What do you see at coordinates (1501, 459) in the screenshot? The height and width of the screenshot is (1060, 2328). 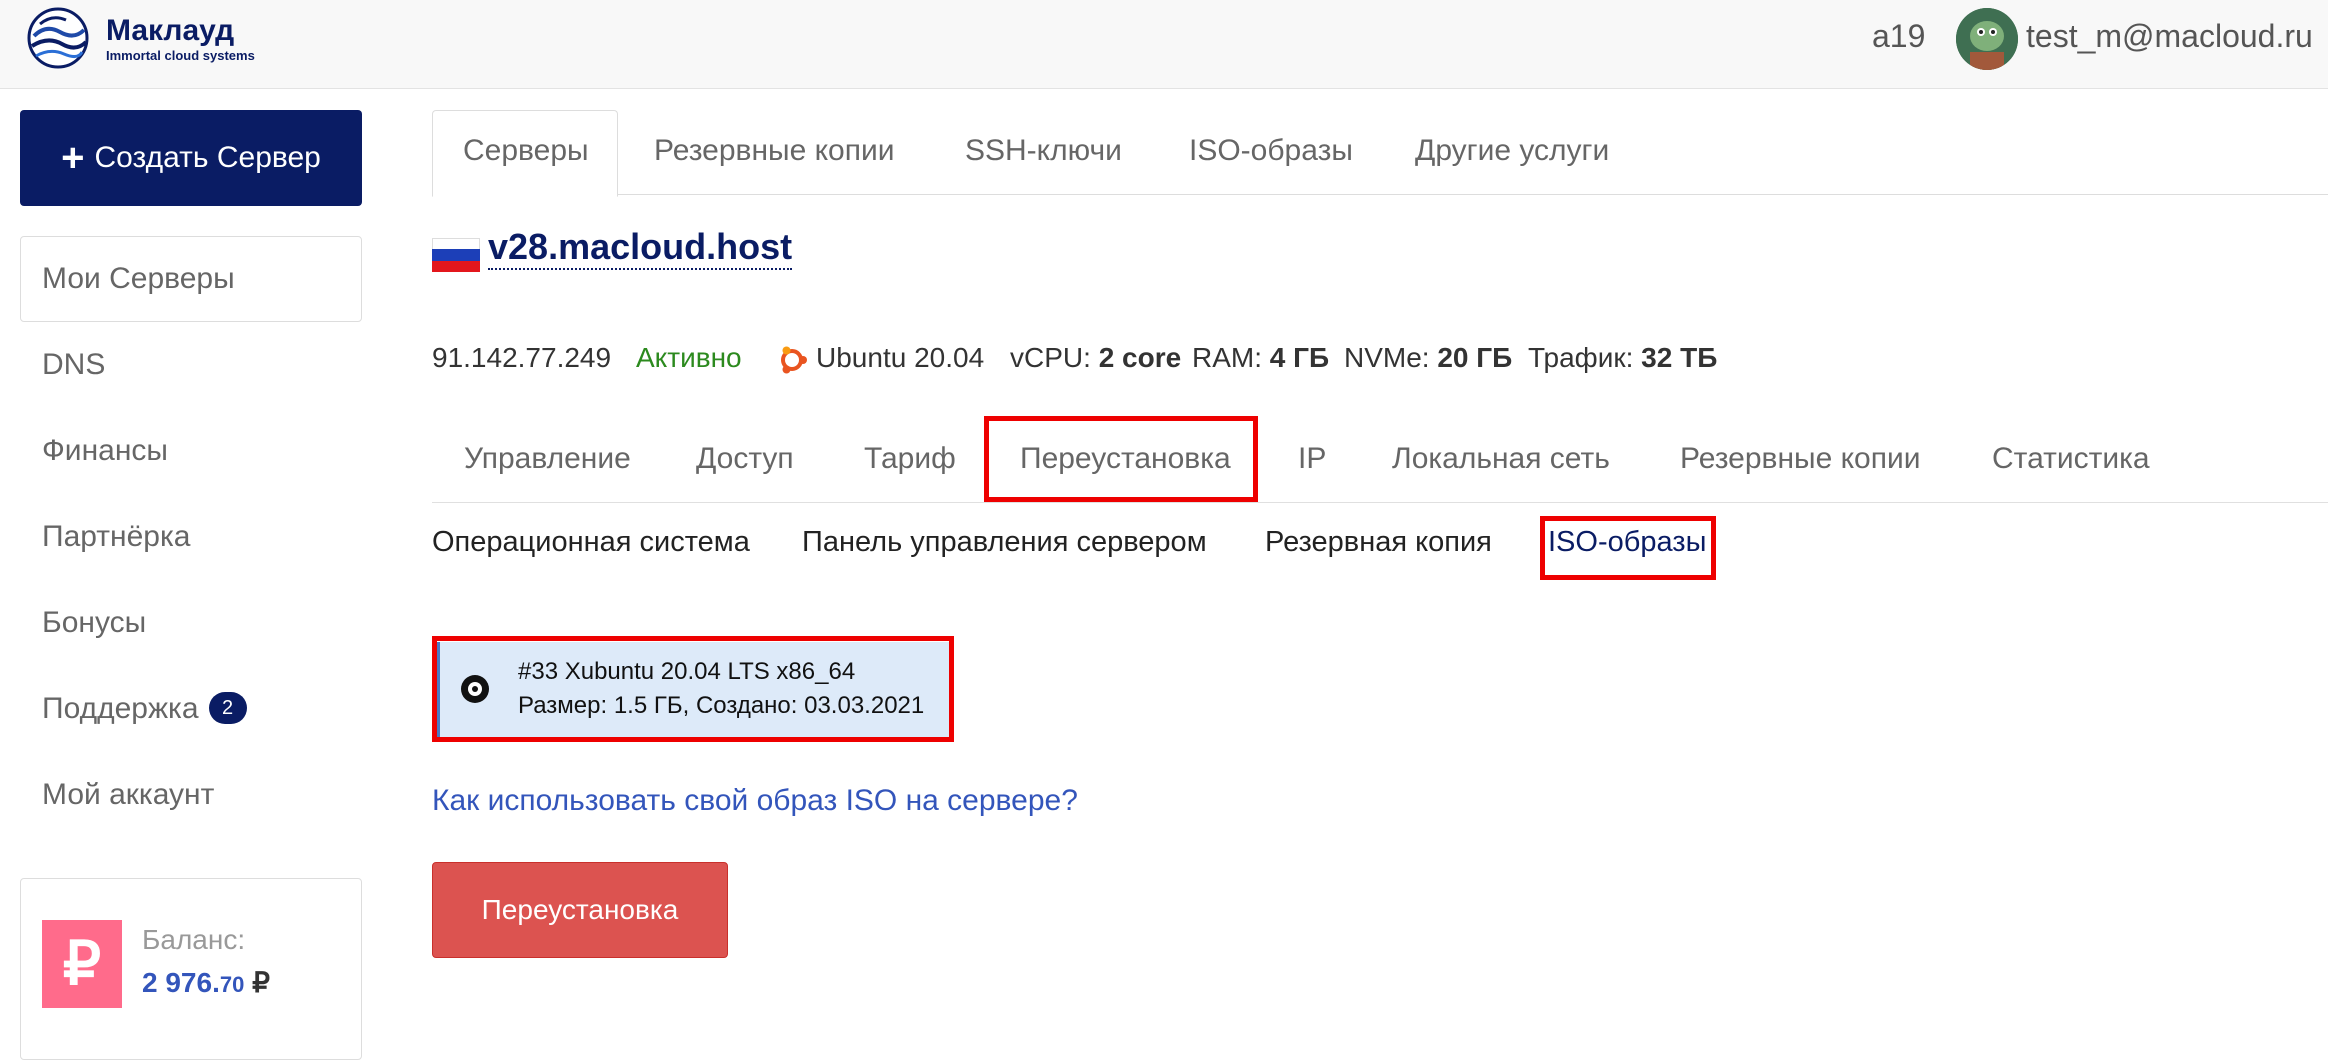 I see `tab-local-network: Локальная сеть` at bounding box center [1501, 459].